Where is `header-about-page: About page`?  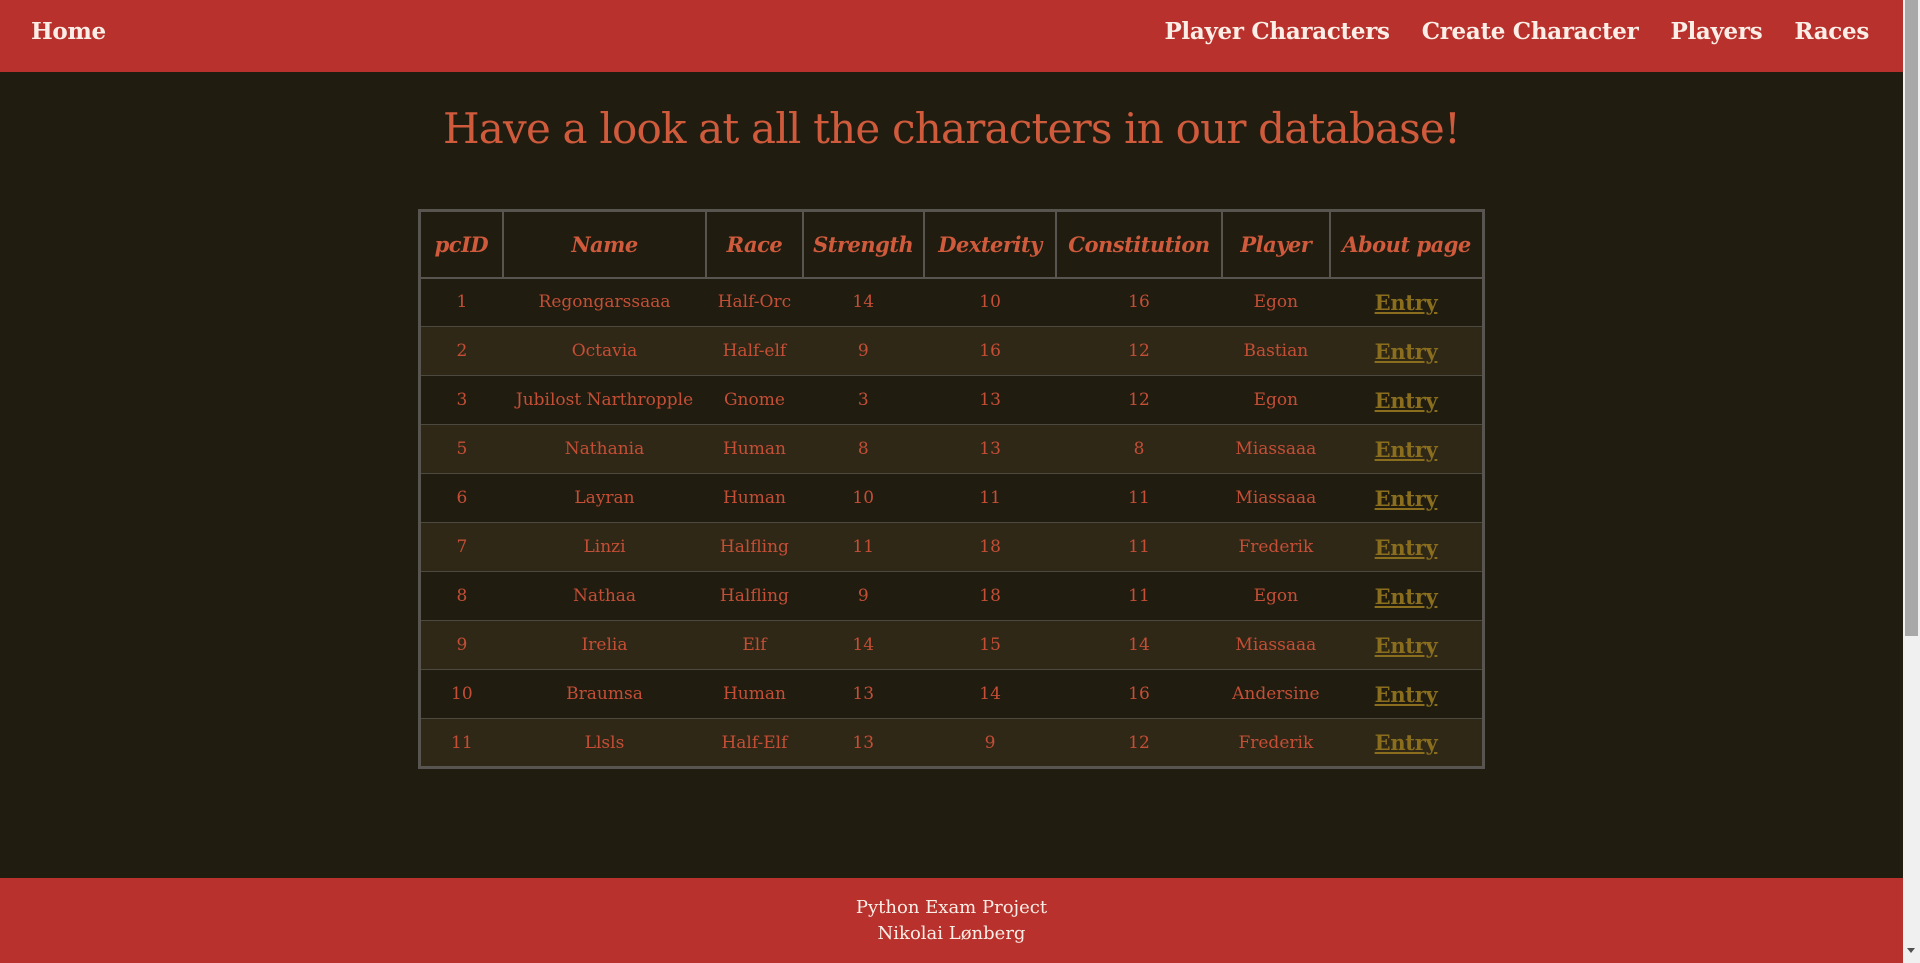 header-about-page: About page is located at coordinates (1407, 244).